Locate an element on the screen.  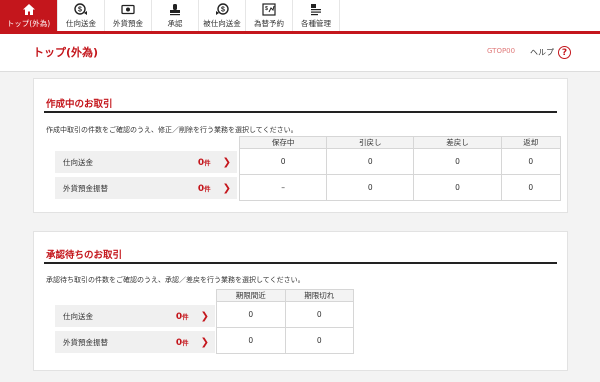
column-header: 差戻し is located at coordinates (457, 142).